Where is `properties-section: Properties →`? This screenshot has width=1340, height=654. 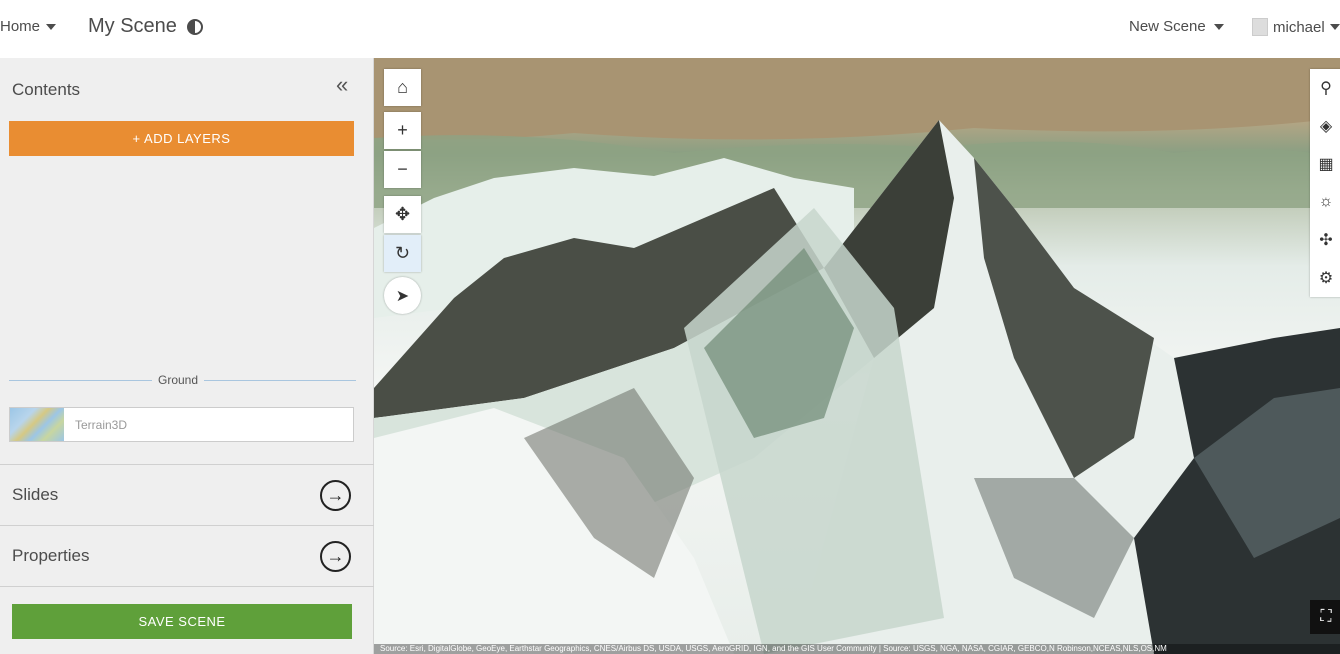
properties-section: Properties → is located at coordinates (187, 555).